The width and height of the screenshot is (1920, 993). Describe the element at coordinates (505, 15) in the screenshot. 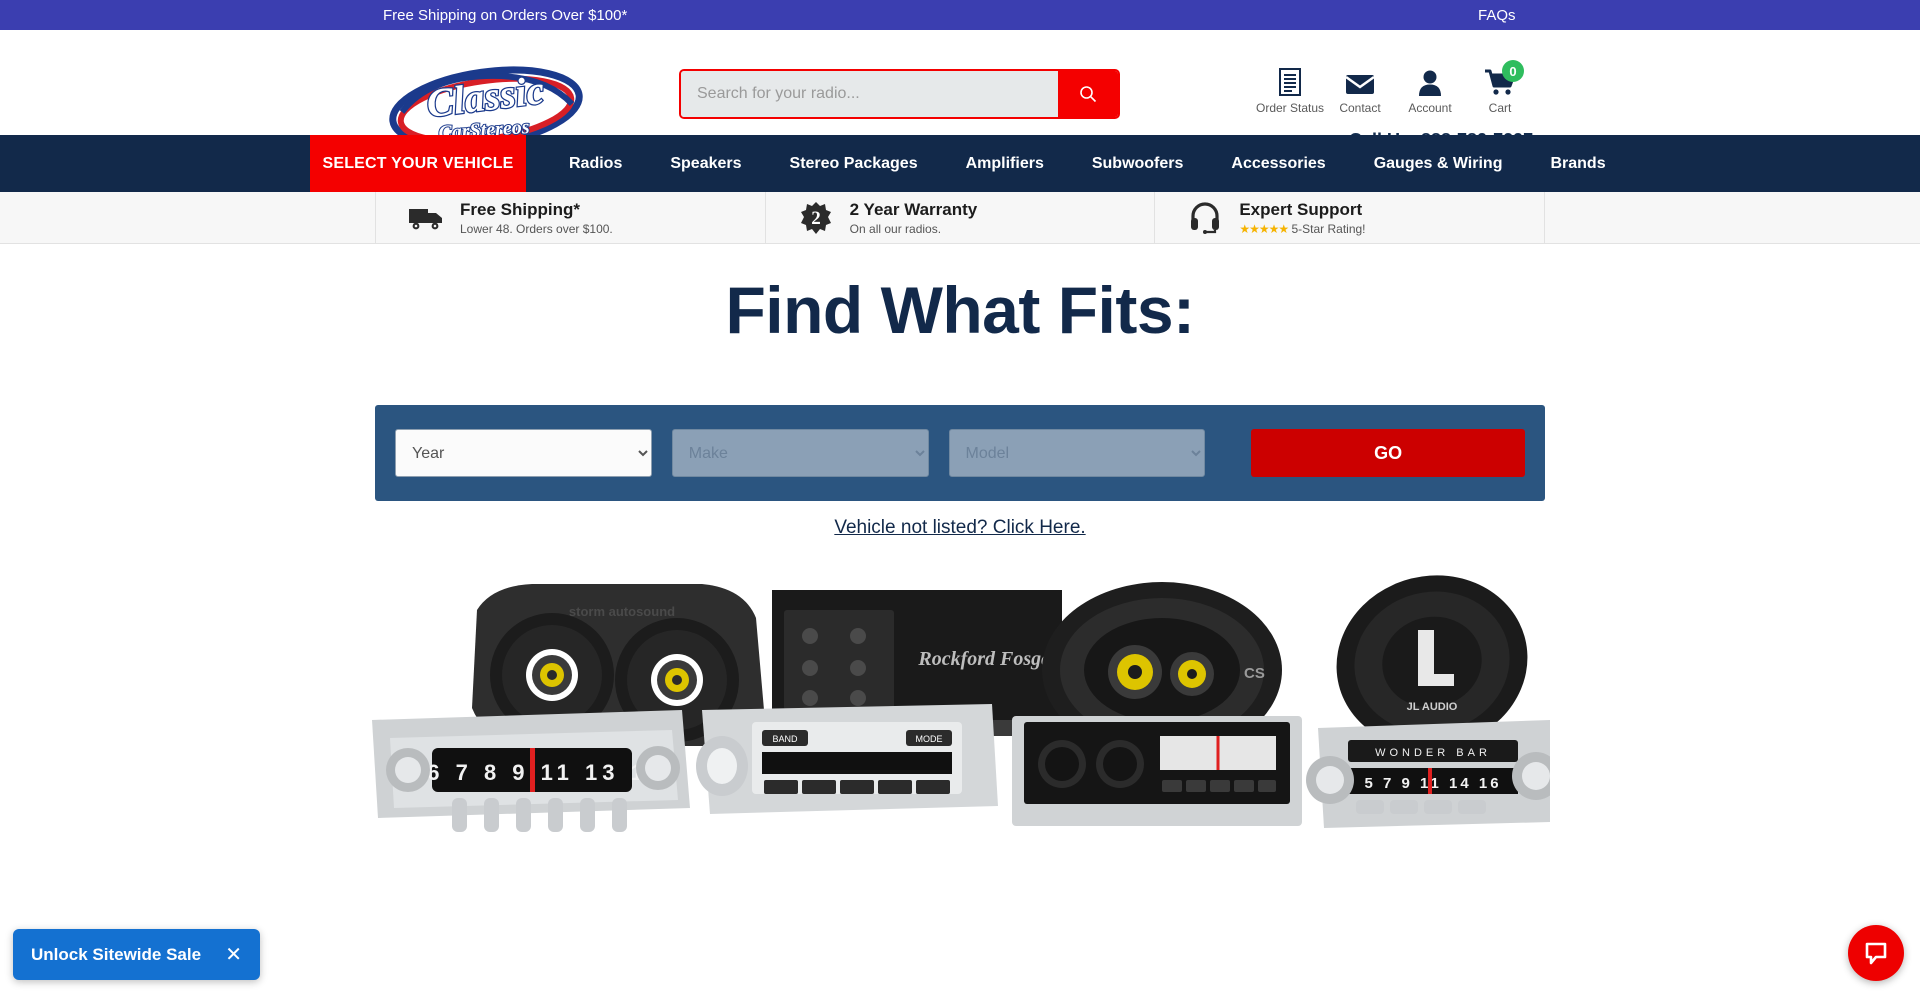

I see `announcement-message: Free Shipping on Orders Over $100*` at that location.